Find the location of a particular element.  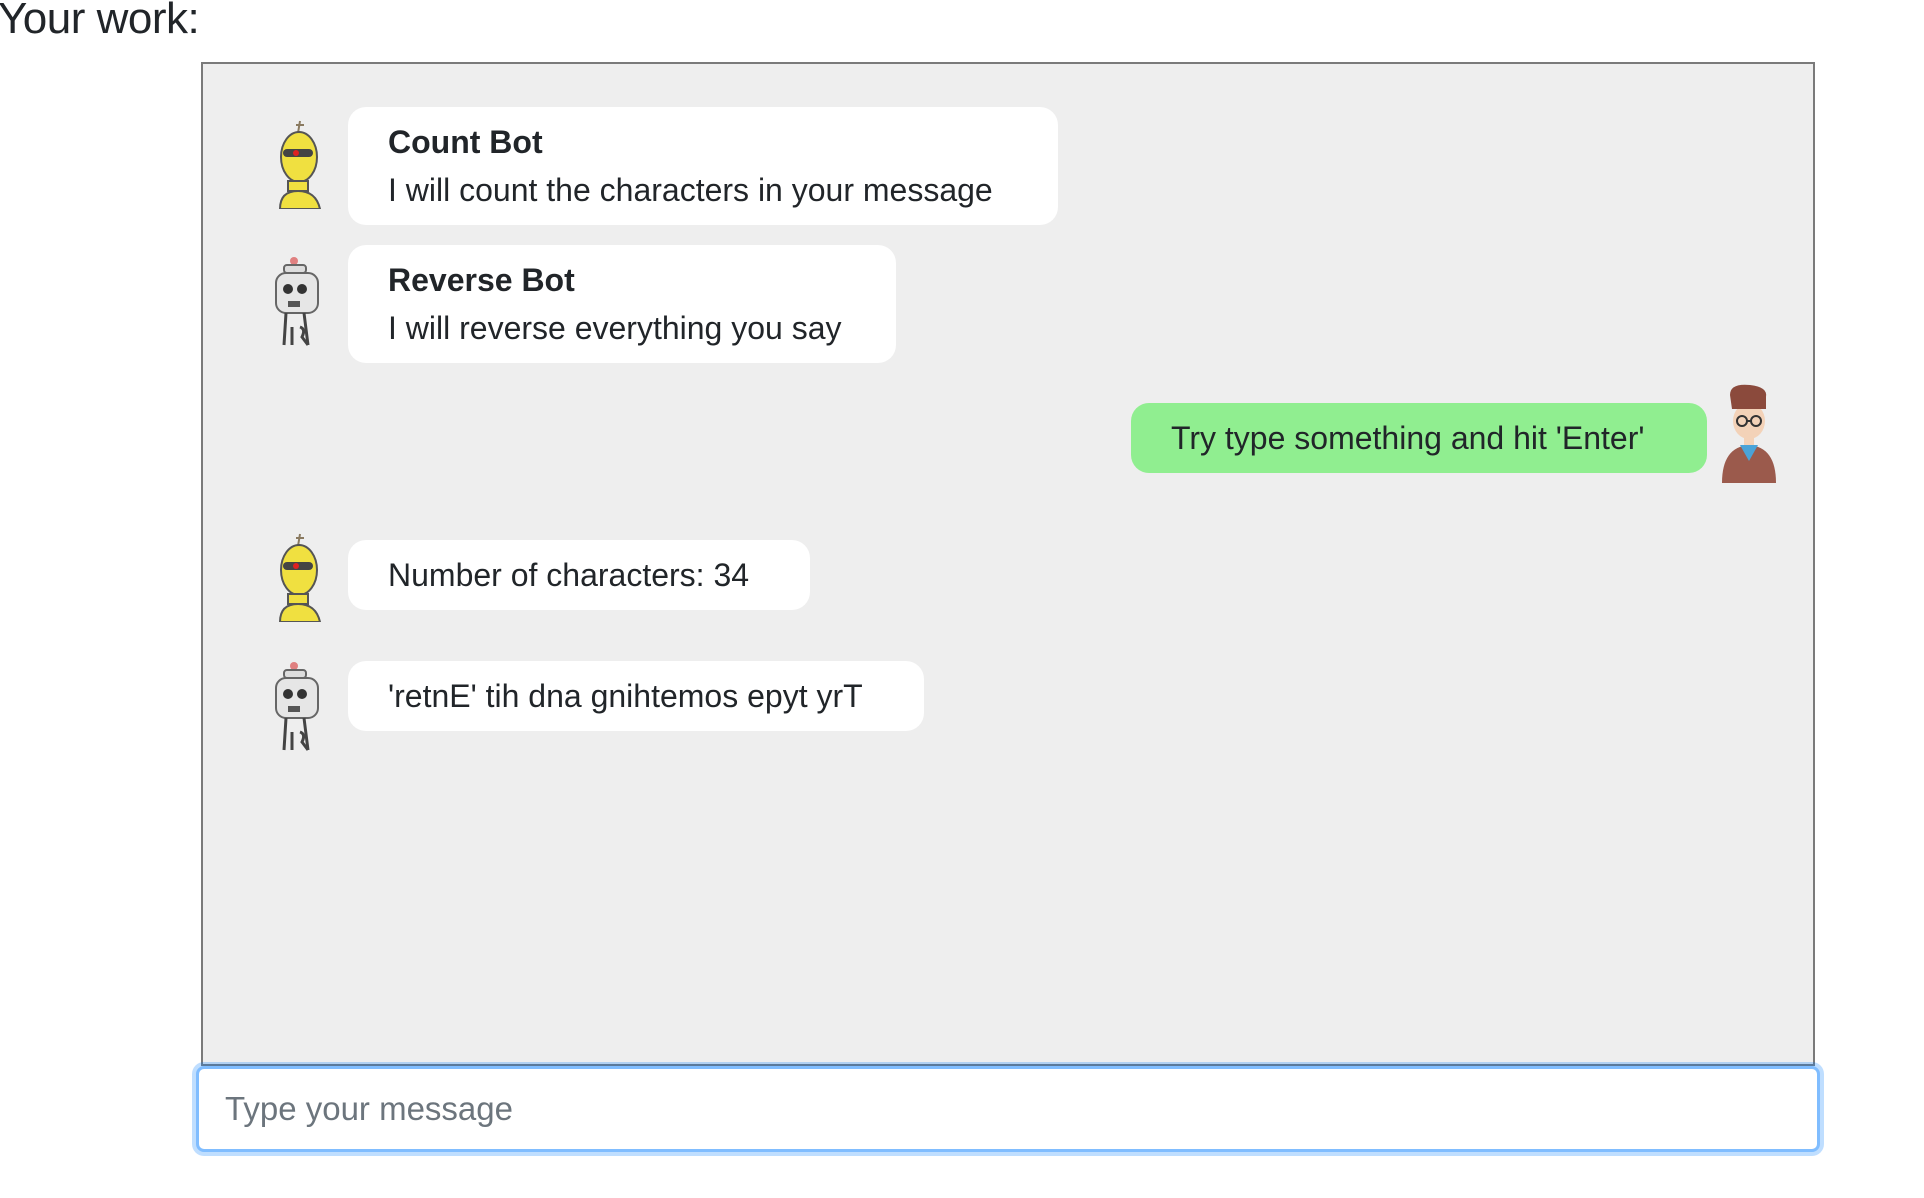

message-bubble: 'retnE' tih dna gnihtemos epyt yrT is located at coordinates (636, 696).